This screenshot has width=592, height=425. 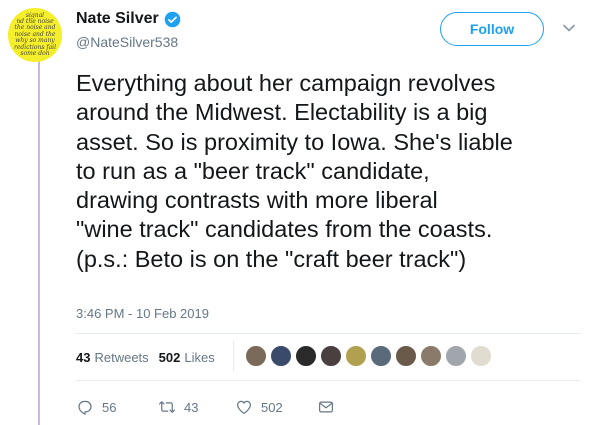 I want to click on retweets-stat: 43 Retweets, so click(x=112, y=357).